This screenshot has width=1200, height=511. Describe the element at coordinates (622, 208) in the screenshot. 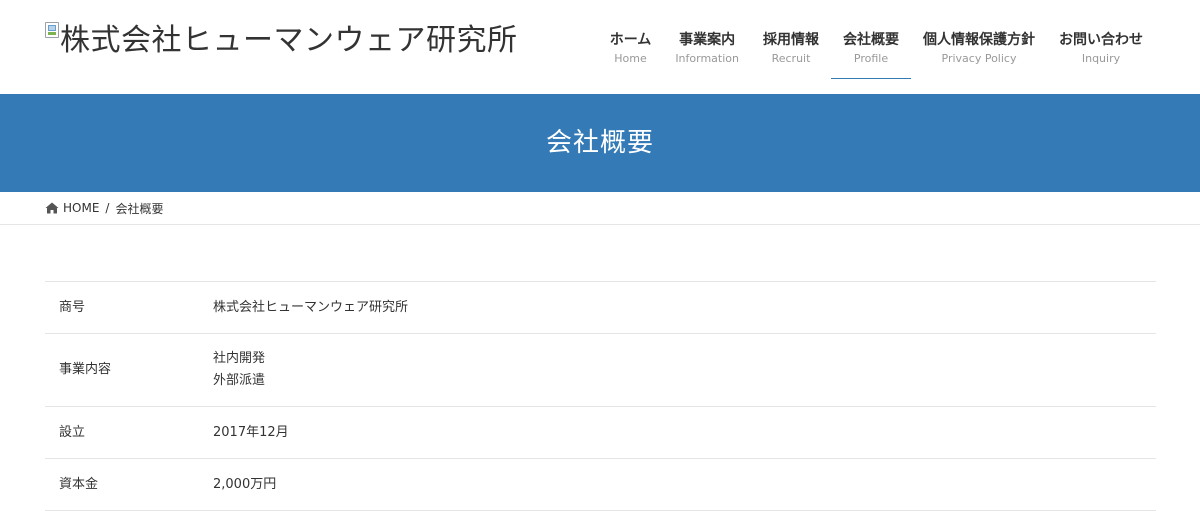

I see `breadcrumb: HOME / 会社概要` at that location.